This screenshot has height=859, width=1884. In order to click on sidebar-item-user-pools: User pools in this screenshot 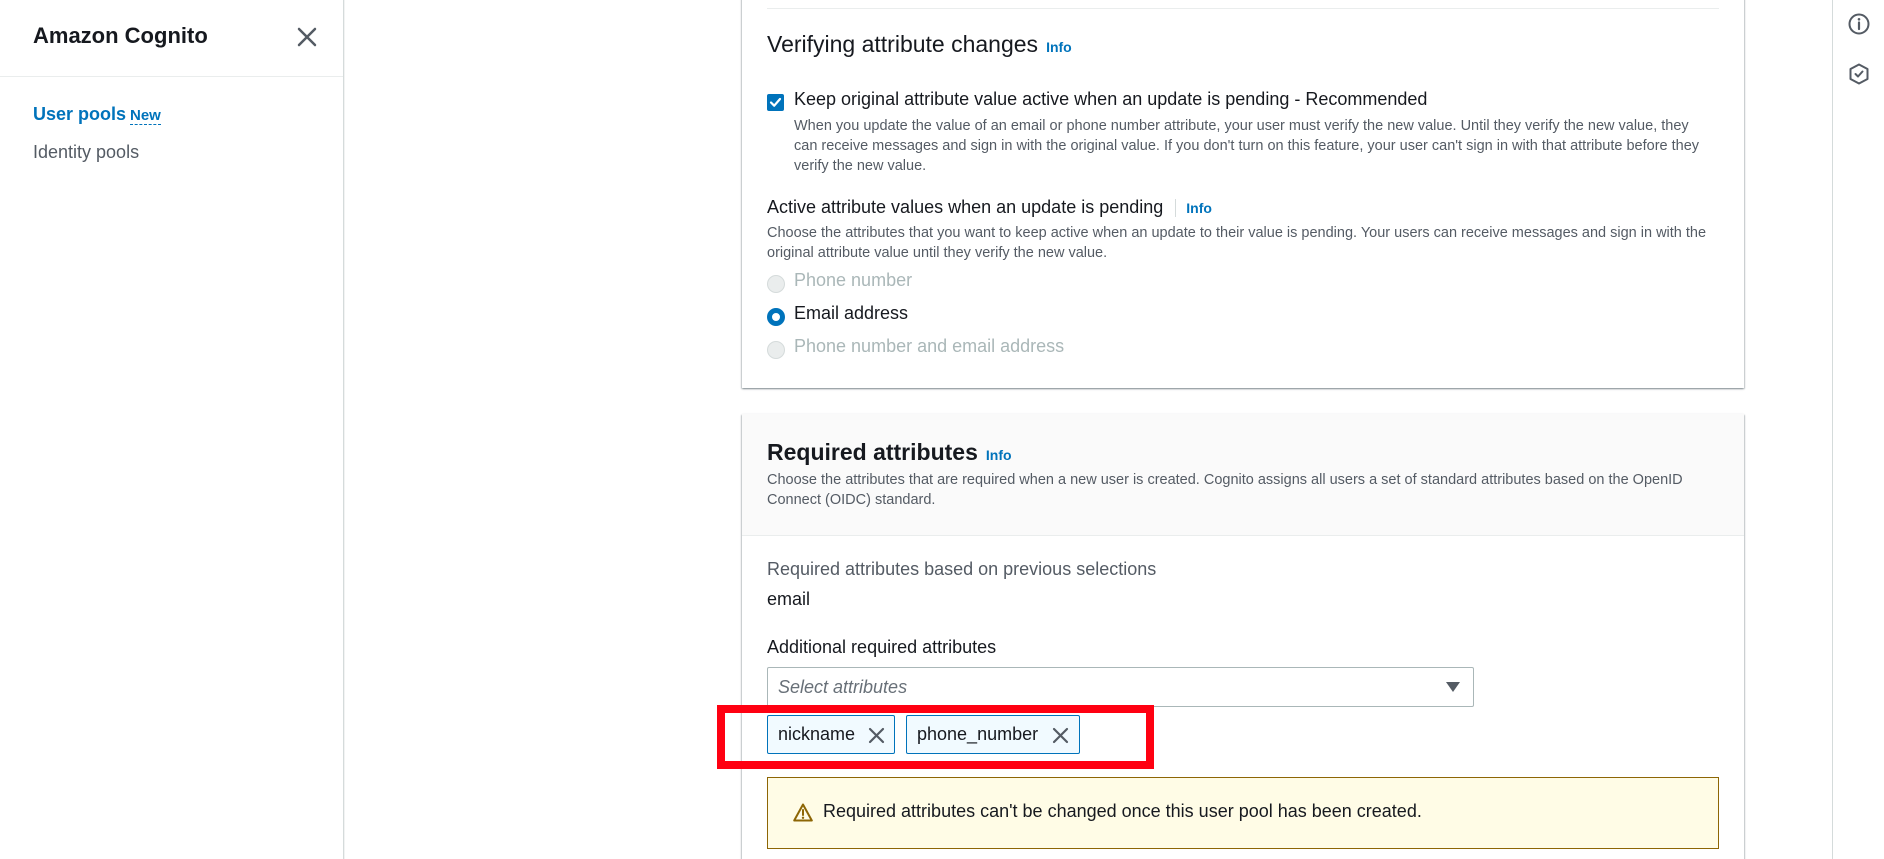, I will do `click(79, 114)`.